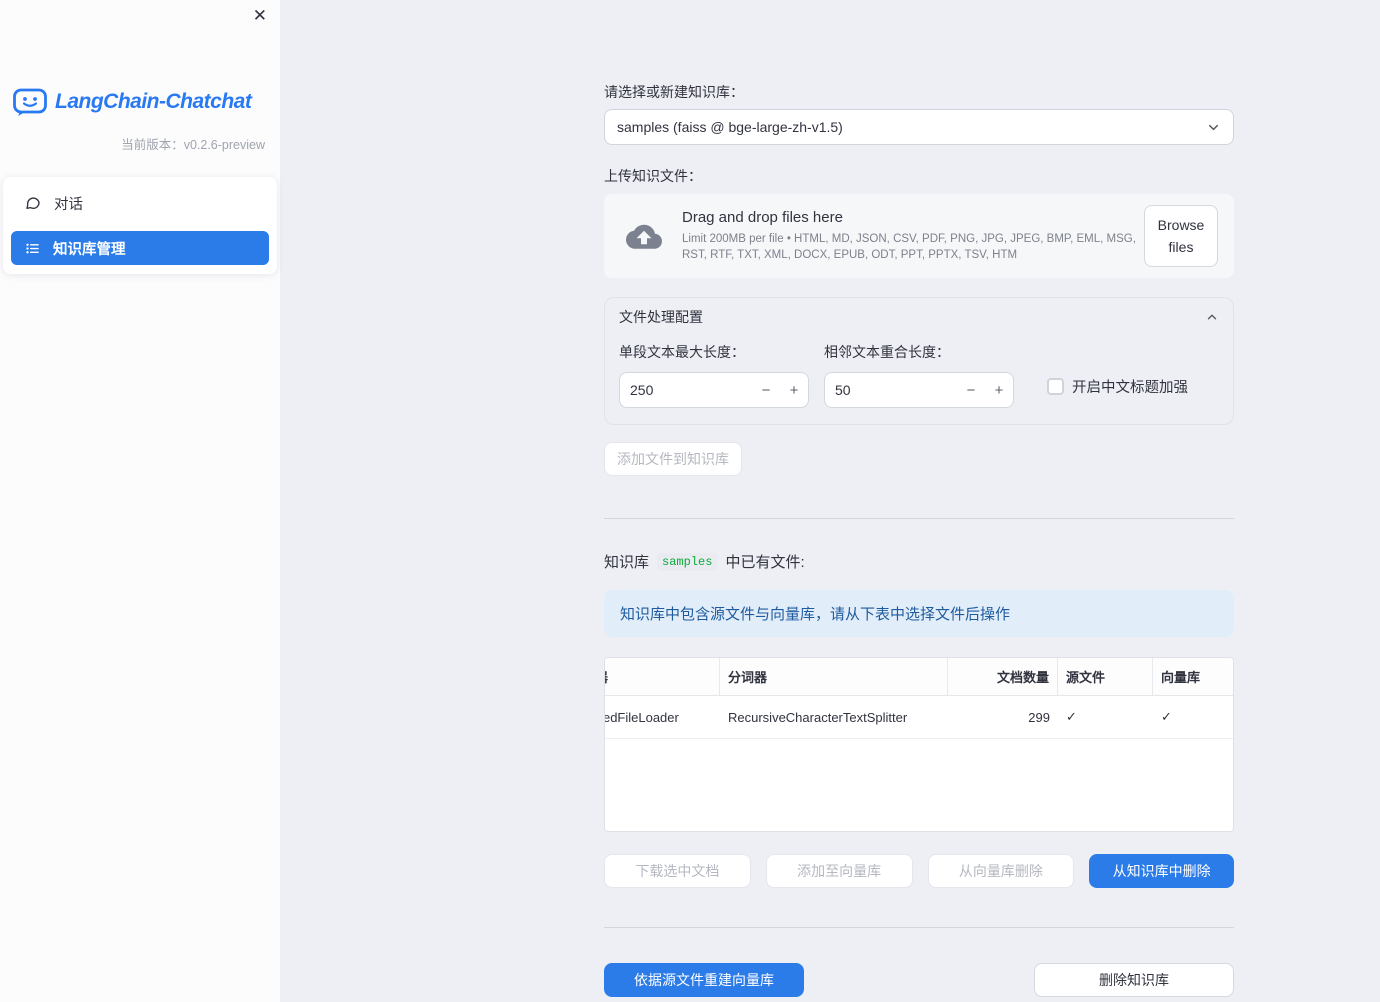 The width and height of the screenshot is (1380, 1002). What do you see at coordinates (919, 561) in the screenshot?
I see `kb-files-heading: 知识库 samples 中已有文件:` at bounding box center [919, 561].